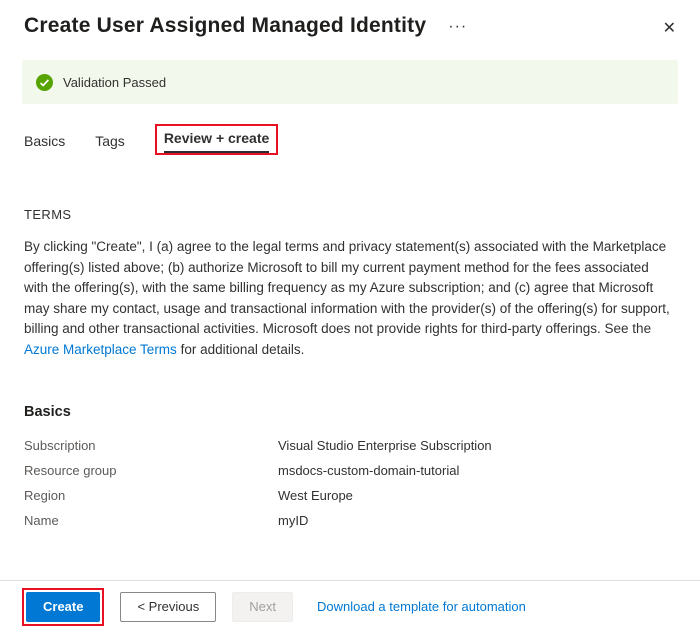  I want to click on tab-bar: Basics Tags Review + create, so click(362, 139).